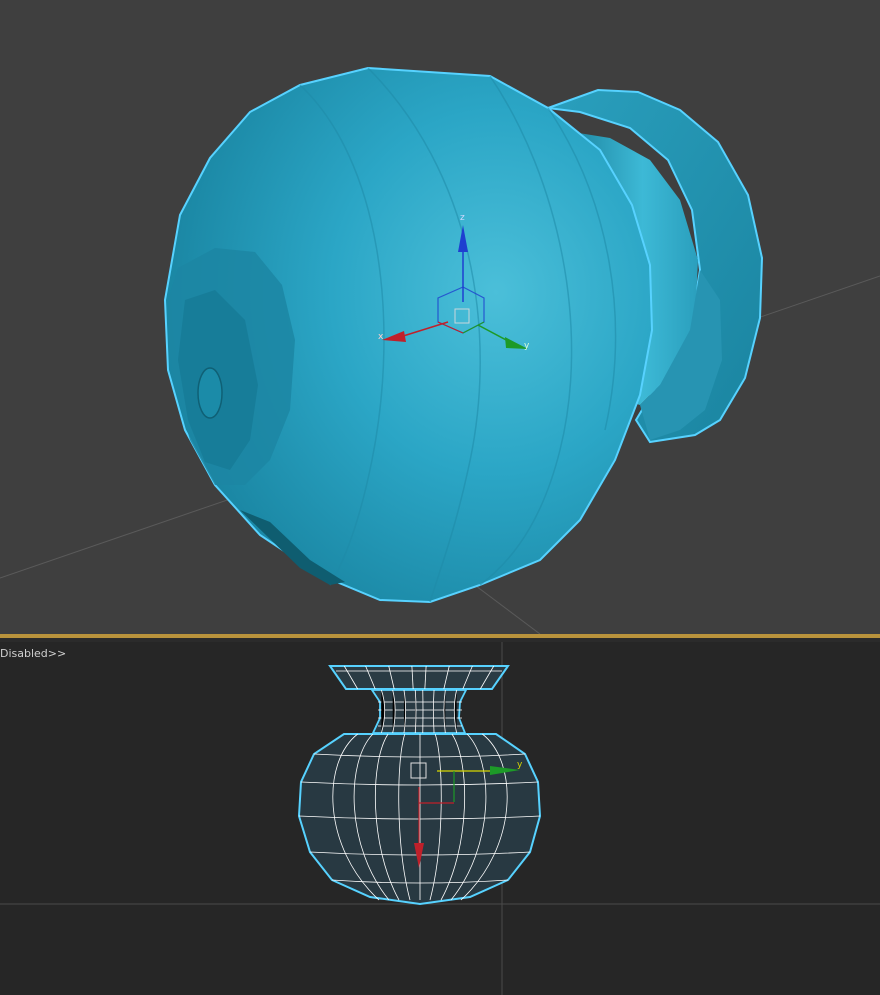 This screenshot has width=880, height=995. Describe the element at coordinates (381, 337) in the screenshot. I see `gizmo-x-label: x` at that location.